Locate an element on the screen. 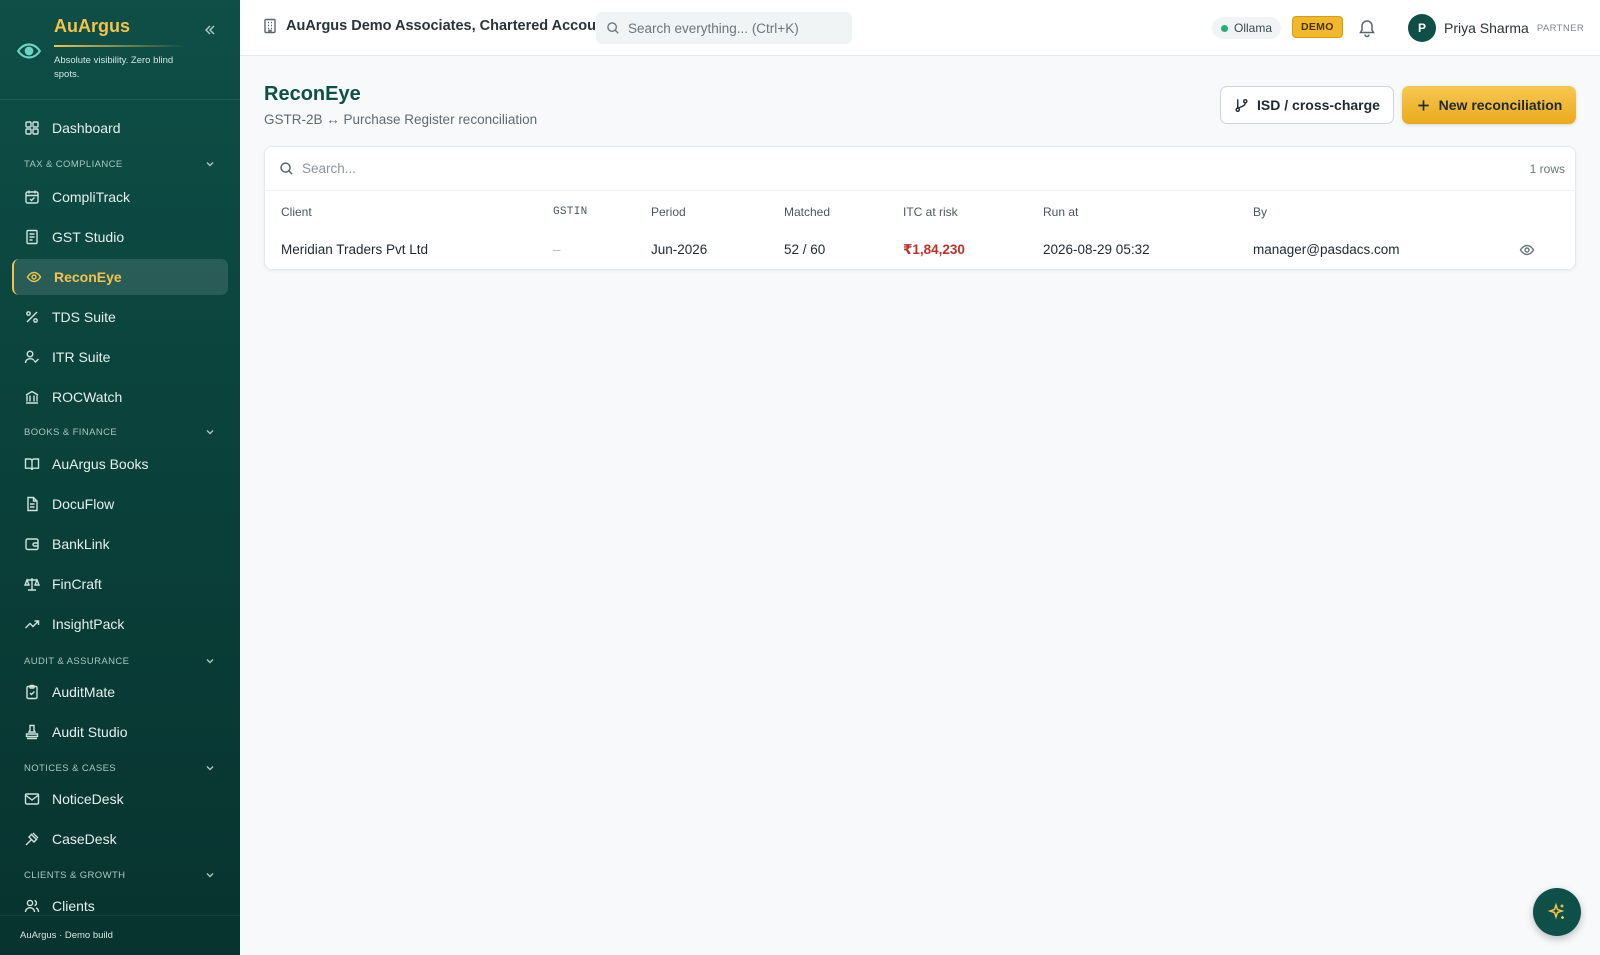 This screenshot has width=1600, height=955. section-label: NOTICES & CASES is located at coordinates (70, 768).